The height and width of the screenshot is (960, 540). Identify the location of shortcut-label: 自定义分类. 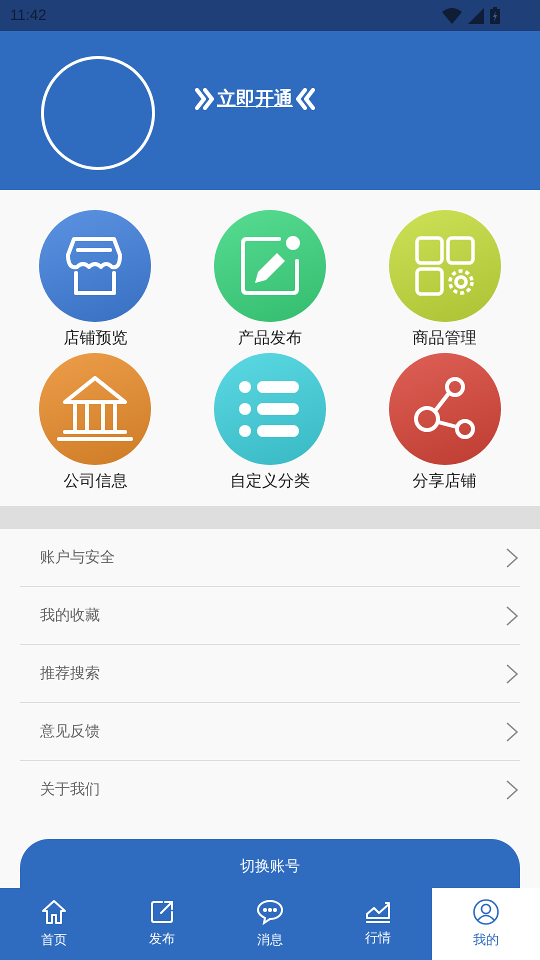
(270, 481).